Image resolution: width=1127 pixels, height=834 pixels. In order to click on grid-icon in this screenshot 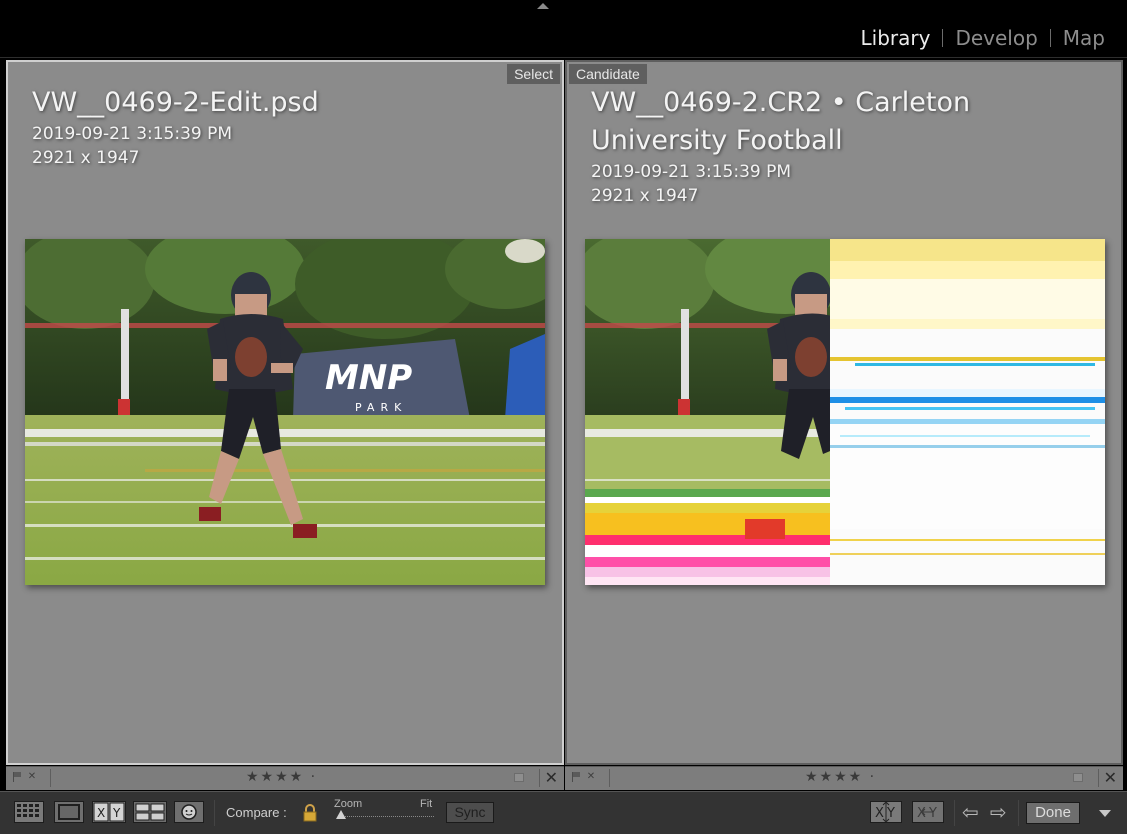, I will do `click(28, 810)`.